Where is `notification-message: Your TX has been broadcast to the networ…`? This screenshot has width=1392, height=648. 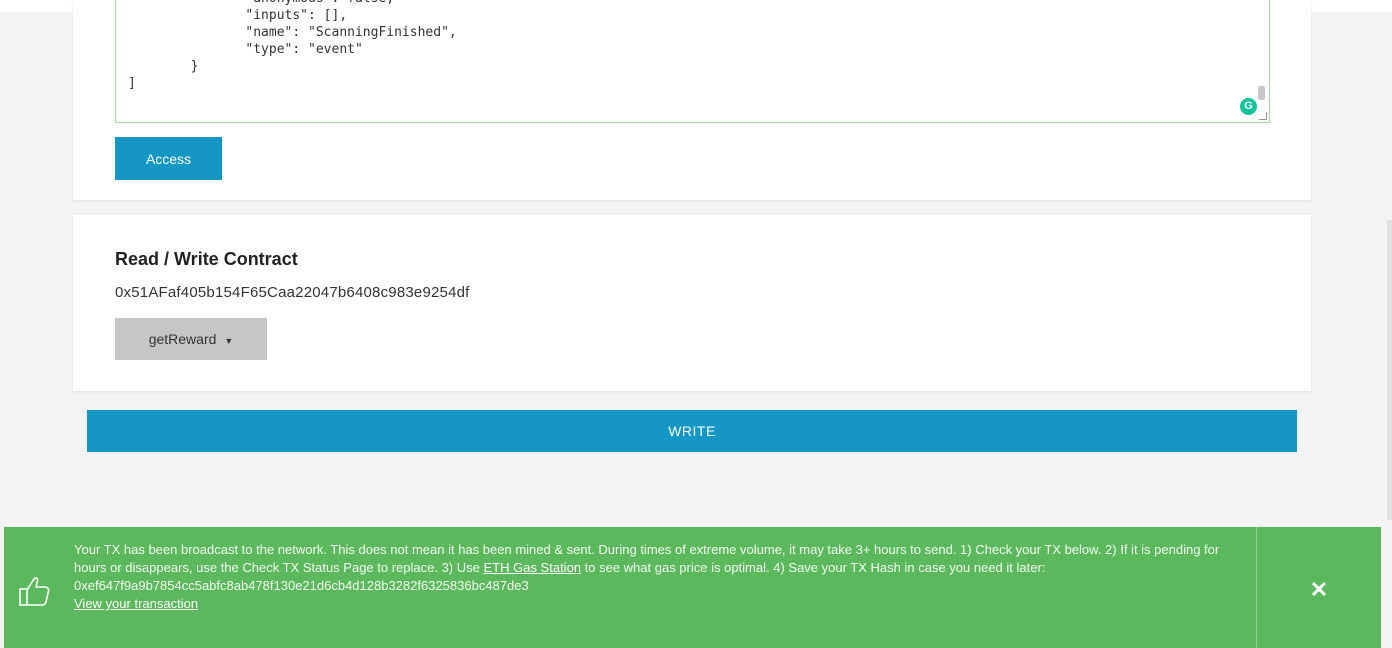
notification-message: Your TX has been broadcast to the networ… is located at coordinates (659, 577).